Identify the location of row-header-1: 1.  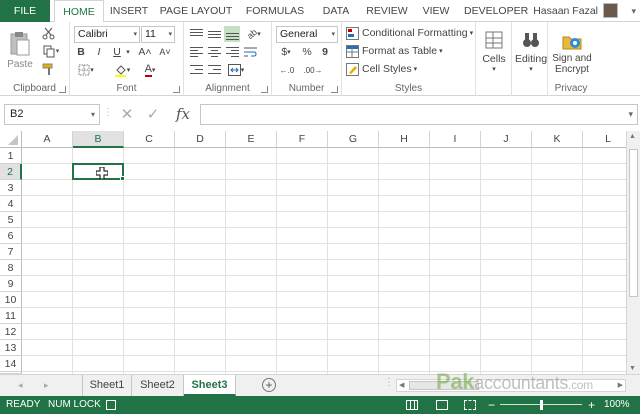
(11, 156).